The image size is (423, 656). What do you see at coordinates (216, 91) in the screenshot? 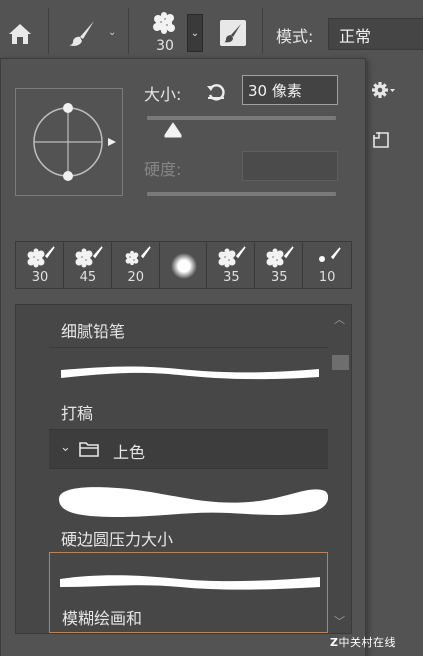
I see `reset-size-icon` at bounding box center [216, 91].